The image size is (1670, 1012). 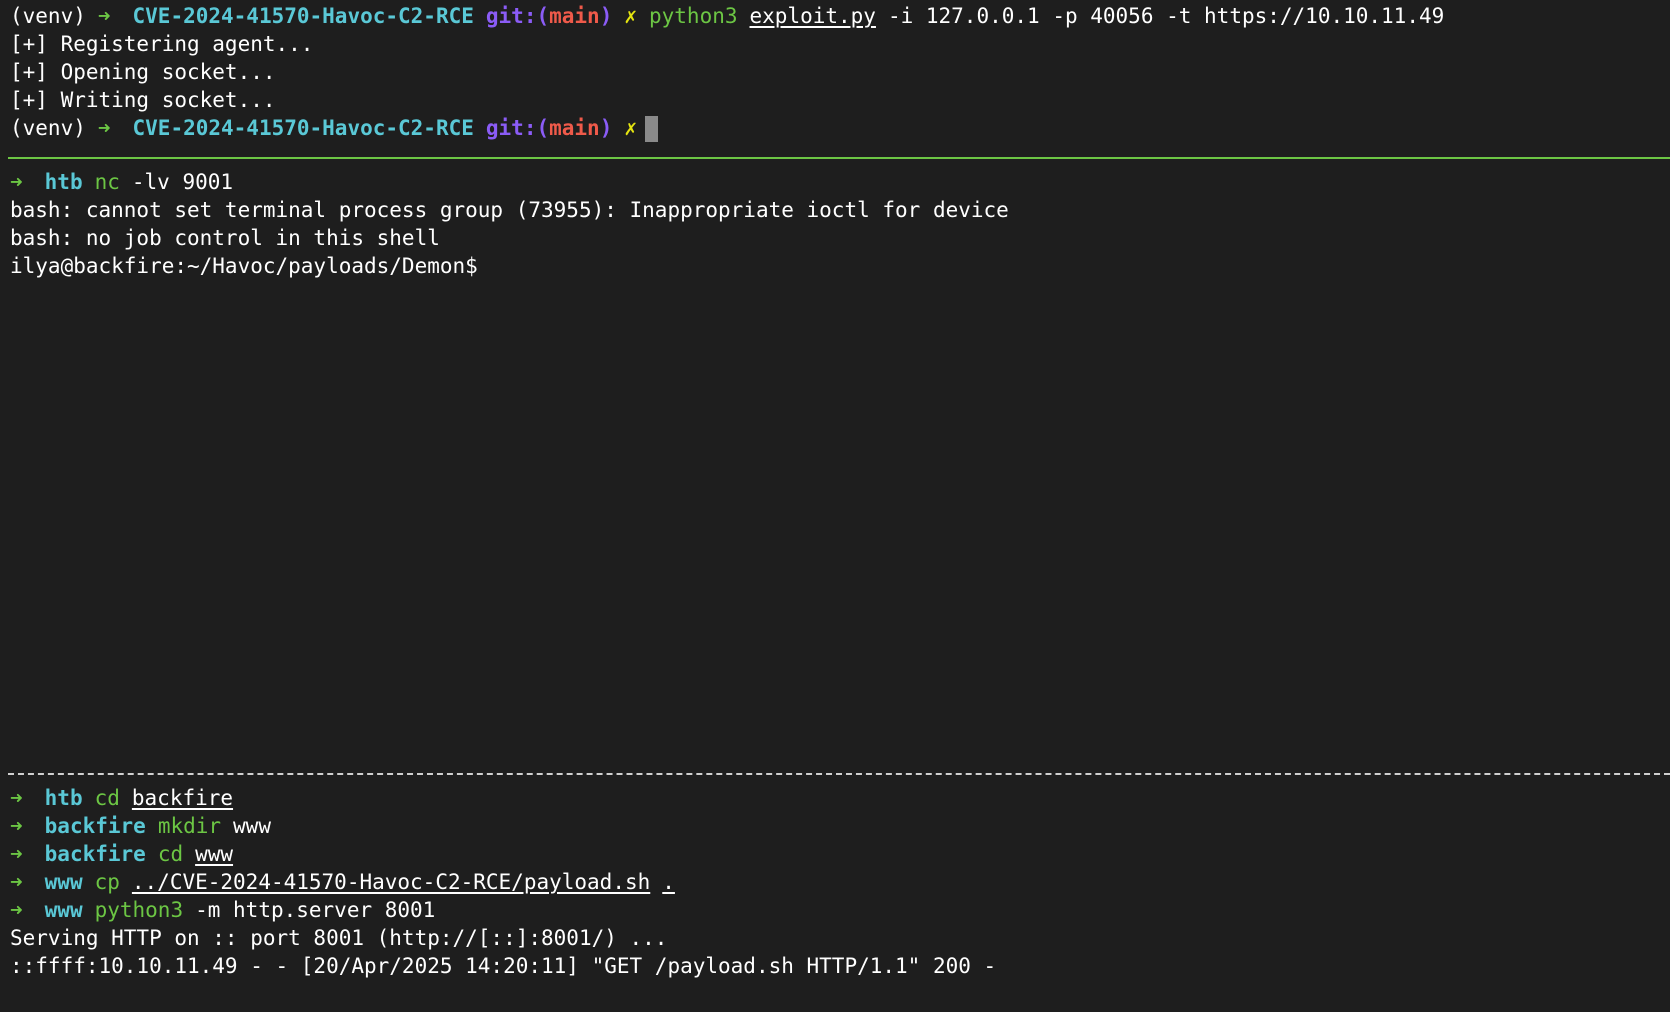 What do you see at coordinates (840, 826) in the screenshot?
I see `prompt-line: ➜ backfire mkdir www` at bounding box center [840, 826].